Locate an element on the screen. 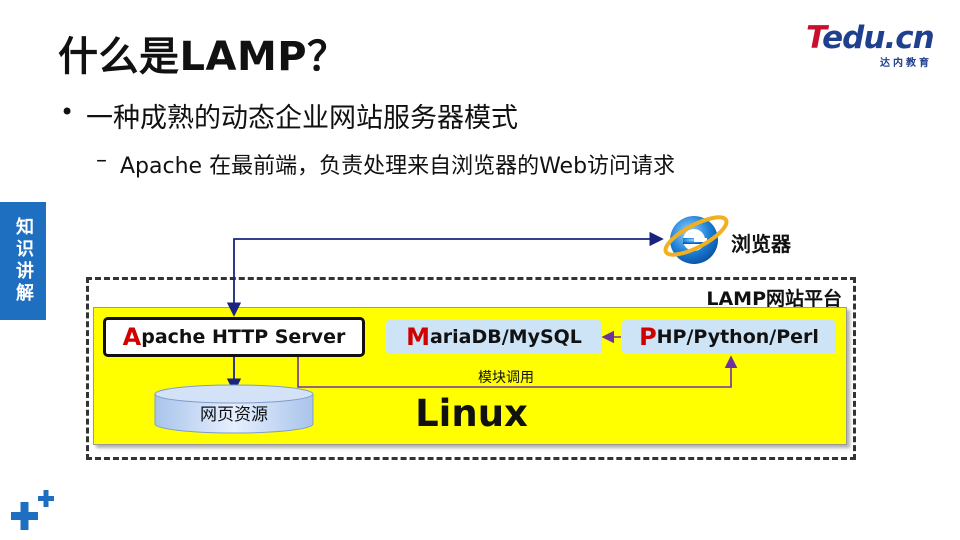 The image size is (960, 540). linux-label: Linux is located at coordinates (471, 413).